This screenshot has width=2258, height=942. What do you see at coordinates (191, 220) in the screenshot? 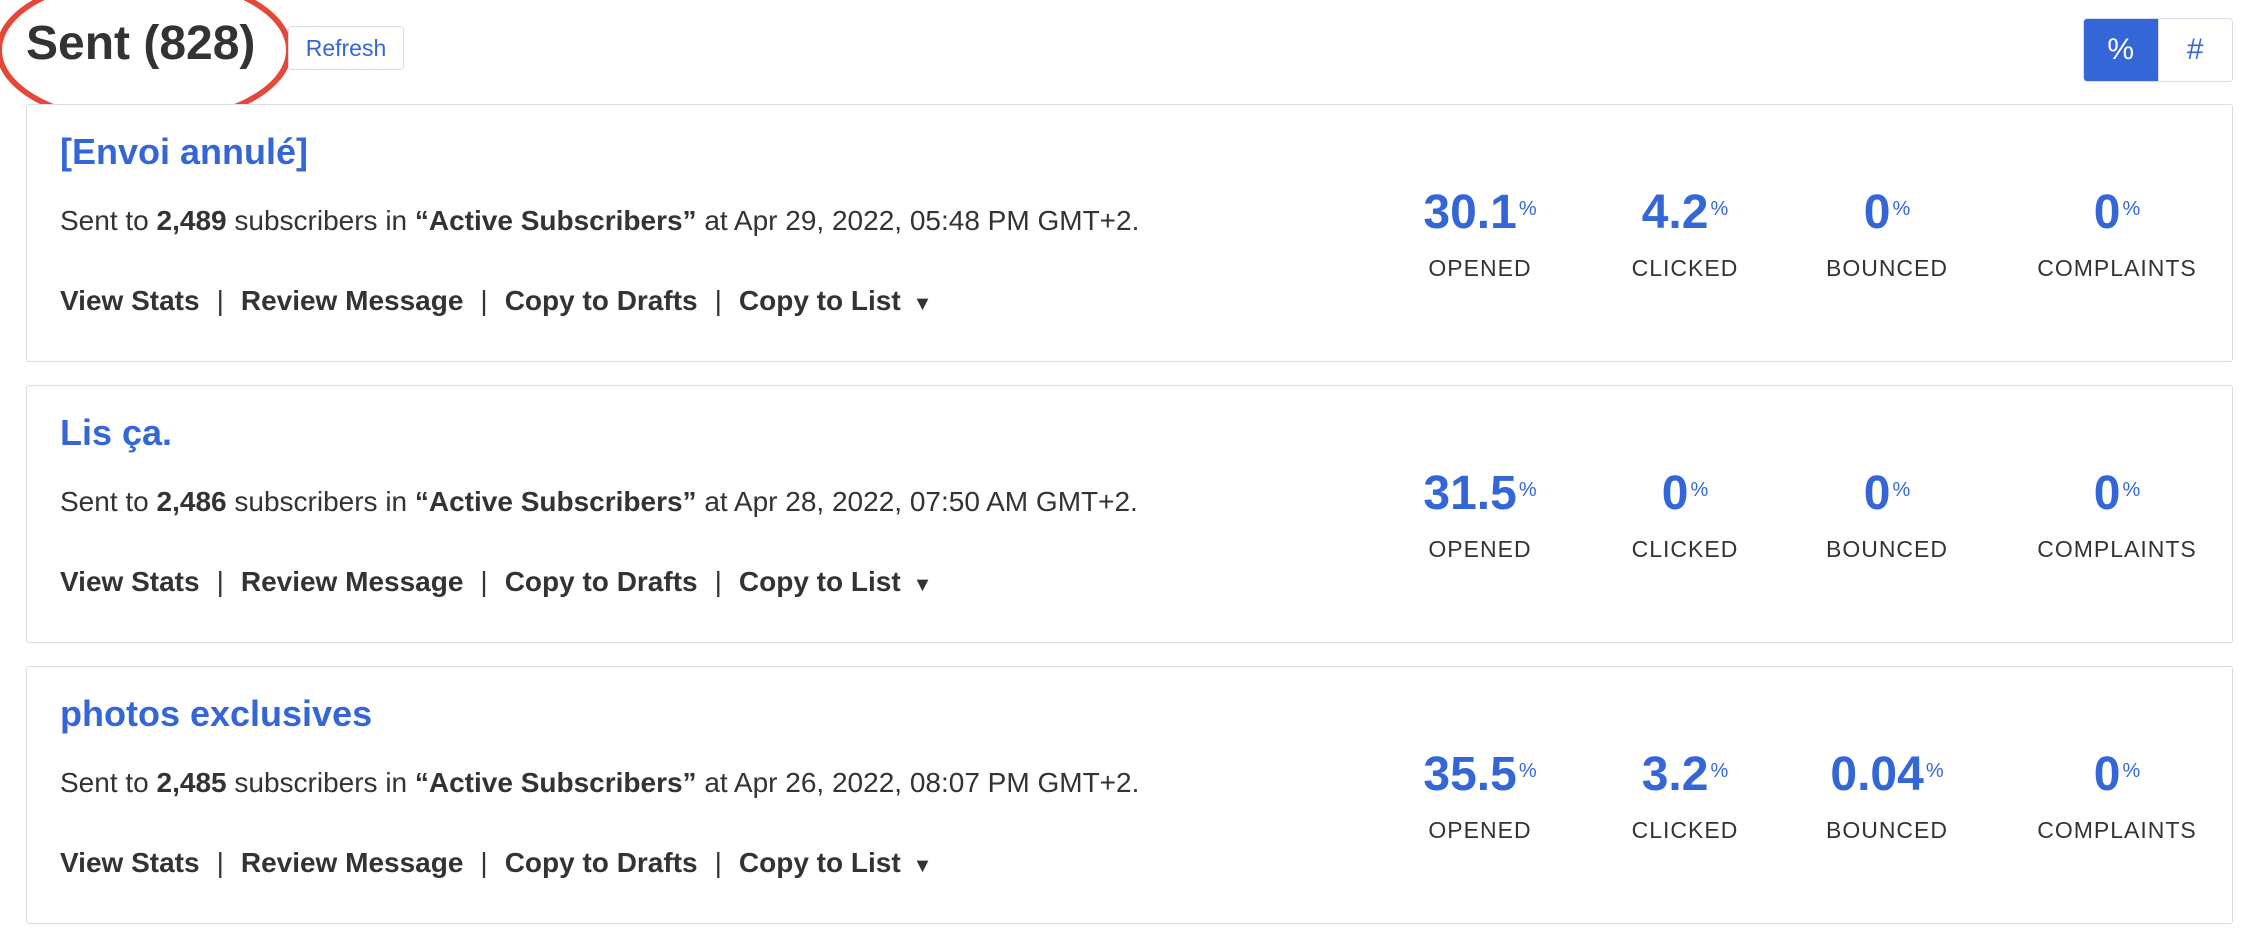
I see `subscriber-count: 2,489` at bounding box center [191, 220].